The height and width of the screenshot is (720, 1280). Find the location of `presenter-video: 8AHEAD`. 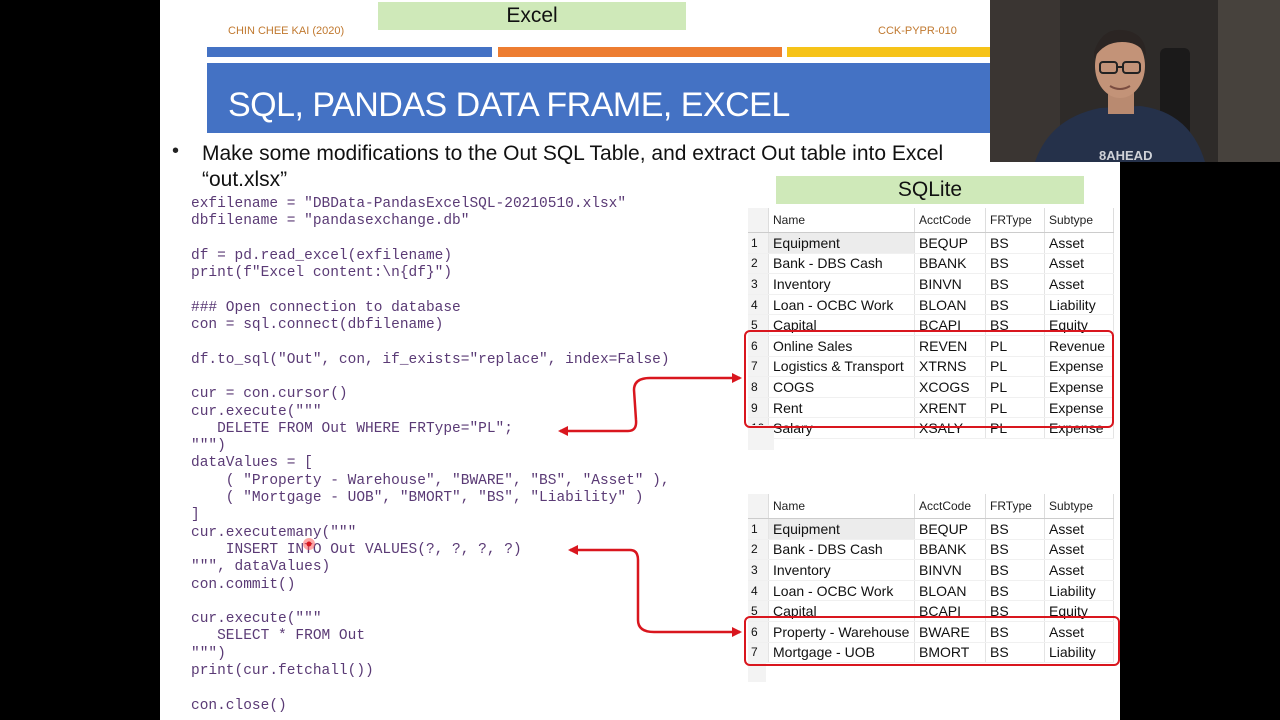

presenter-video: 8AHEAD is located at coordinates (1135, 81).